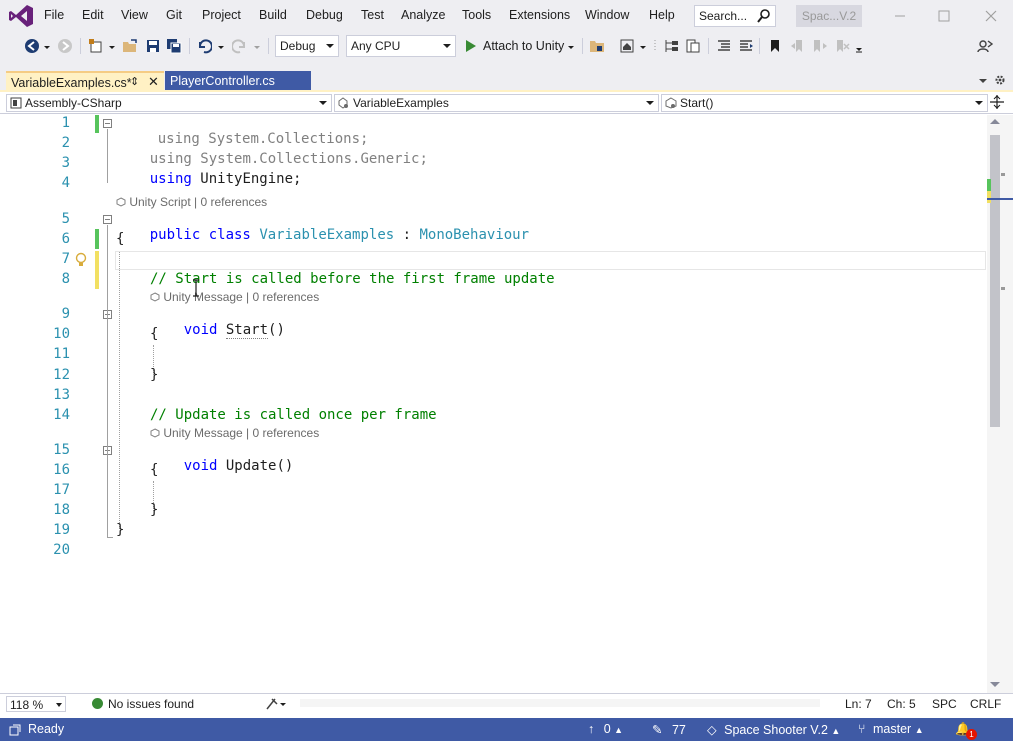 Image resolution: width=1013 pixels, height=741 pixels. I want to click on indent-guide, so click(119, 390).